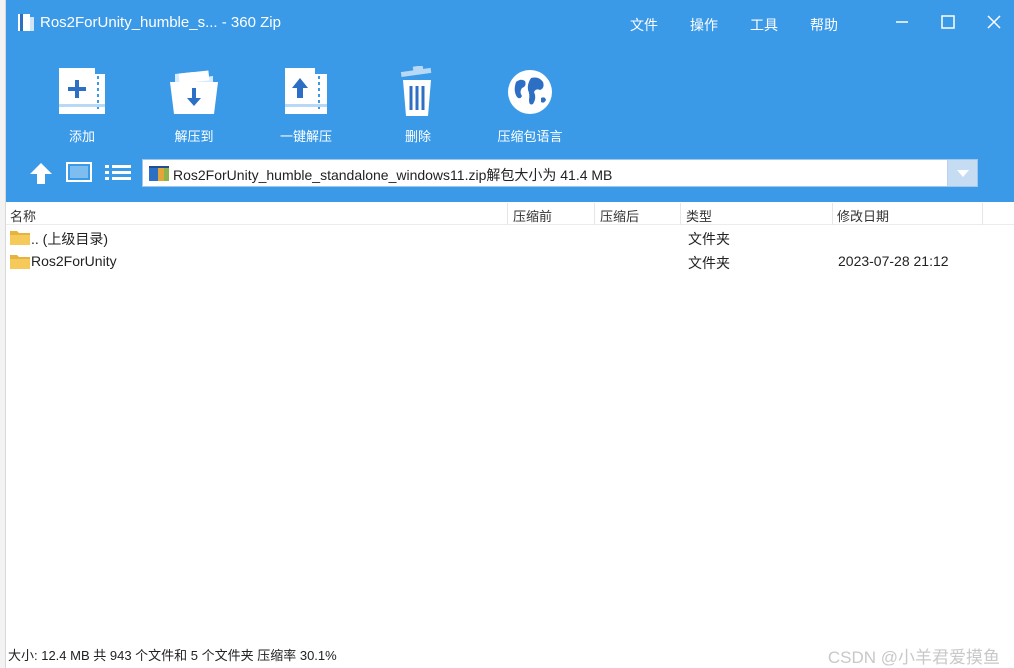 The width and height of the screenshot is (1014, 668). Describe the element at coordinates (41, 173) in the screenshot. I see `up-arrow-icon` at that location.